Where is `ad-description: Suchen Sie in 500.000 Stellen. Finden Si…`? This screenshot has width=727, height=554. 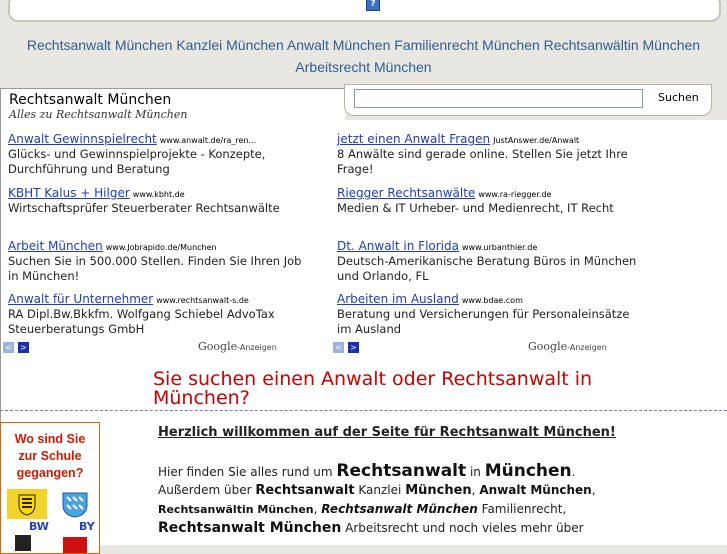 ad-description: Suchen Sie in 500.000 Stellen. Finden Si… is located at coordinates (155, 268).